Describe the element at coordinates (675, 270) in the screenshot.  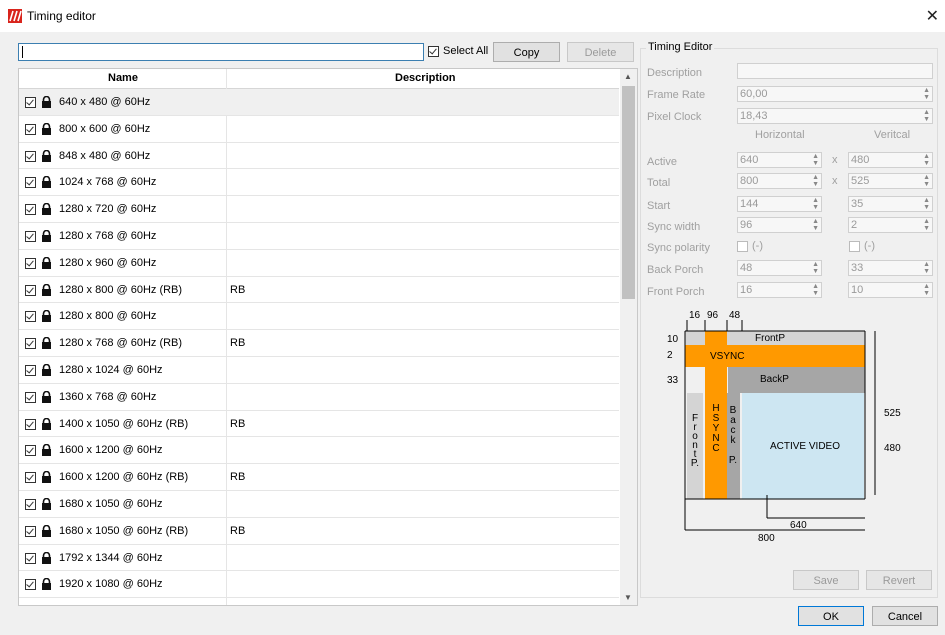
I see `back-porch-label: Back Porch` at that location.